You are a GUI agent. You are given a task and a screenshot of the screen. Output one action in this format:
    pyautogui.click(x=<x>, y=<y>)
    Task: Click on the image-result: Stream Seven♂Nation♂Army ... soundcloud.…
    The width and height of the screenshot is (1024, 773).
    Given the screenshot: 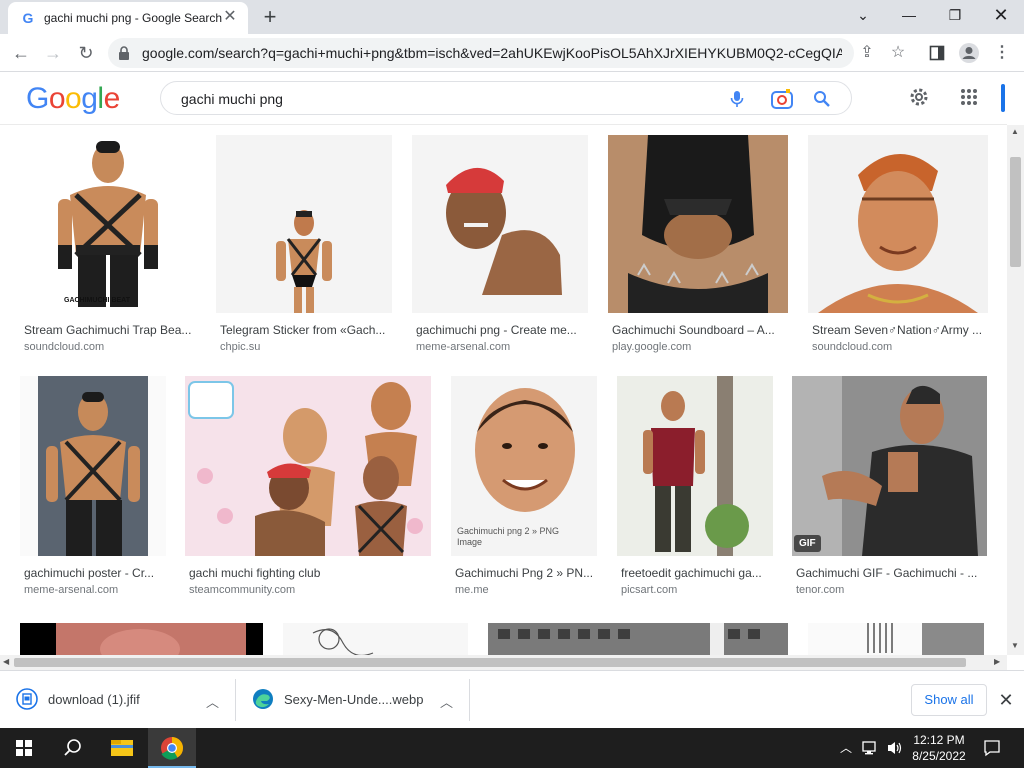 What is the action you would take?
    pyautogui.click(x=898, y=250)
    